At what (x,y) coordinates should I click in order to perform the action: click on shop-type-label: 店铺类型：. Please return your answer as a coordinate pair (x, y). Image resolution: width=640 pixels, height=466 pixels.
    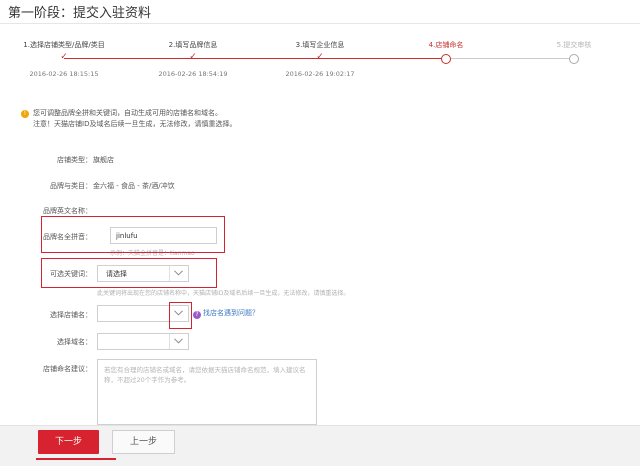
    Looking at the image, I should click on (74, 160).